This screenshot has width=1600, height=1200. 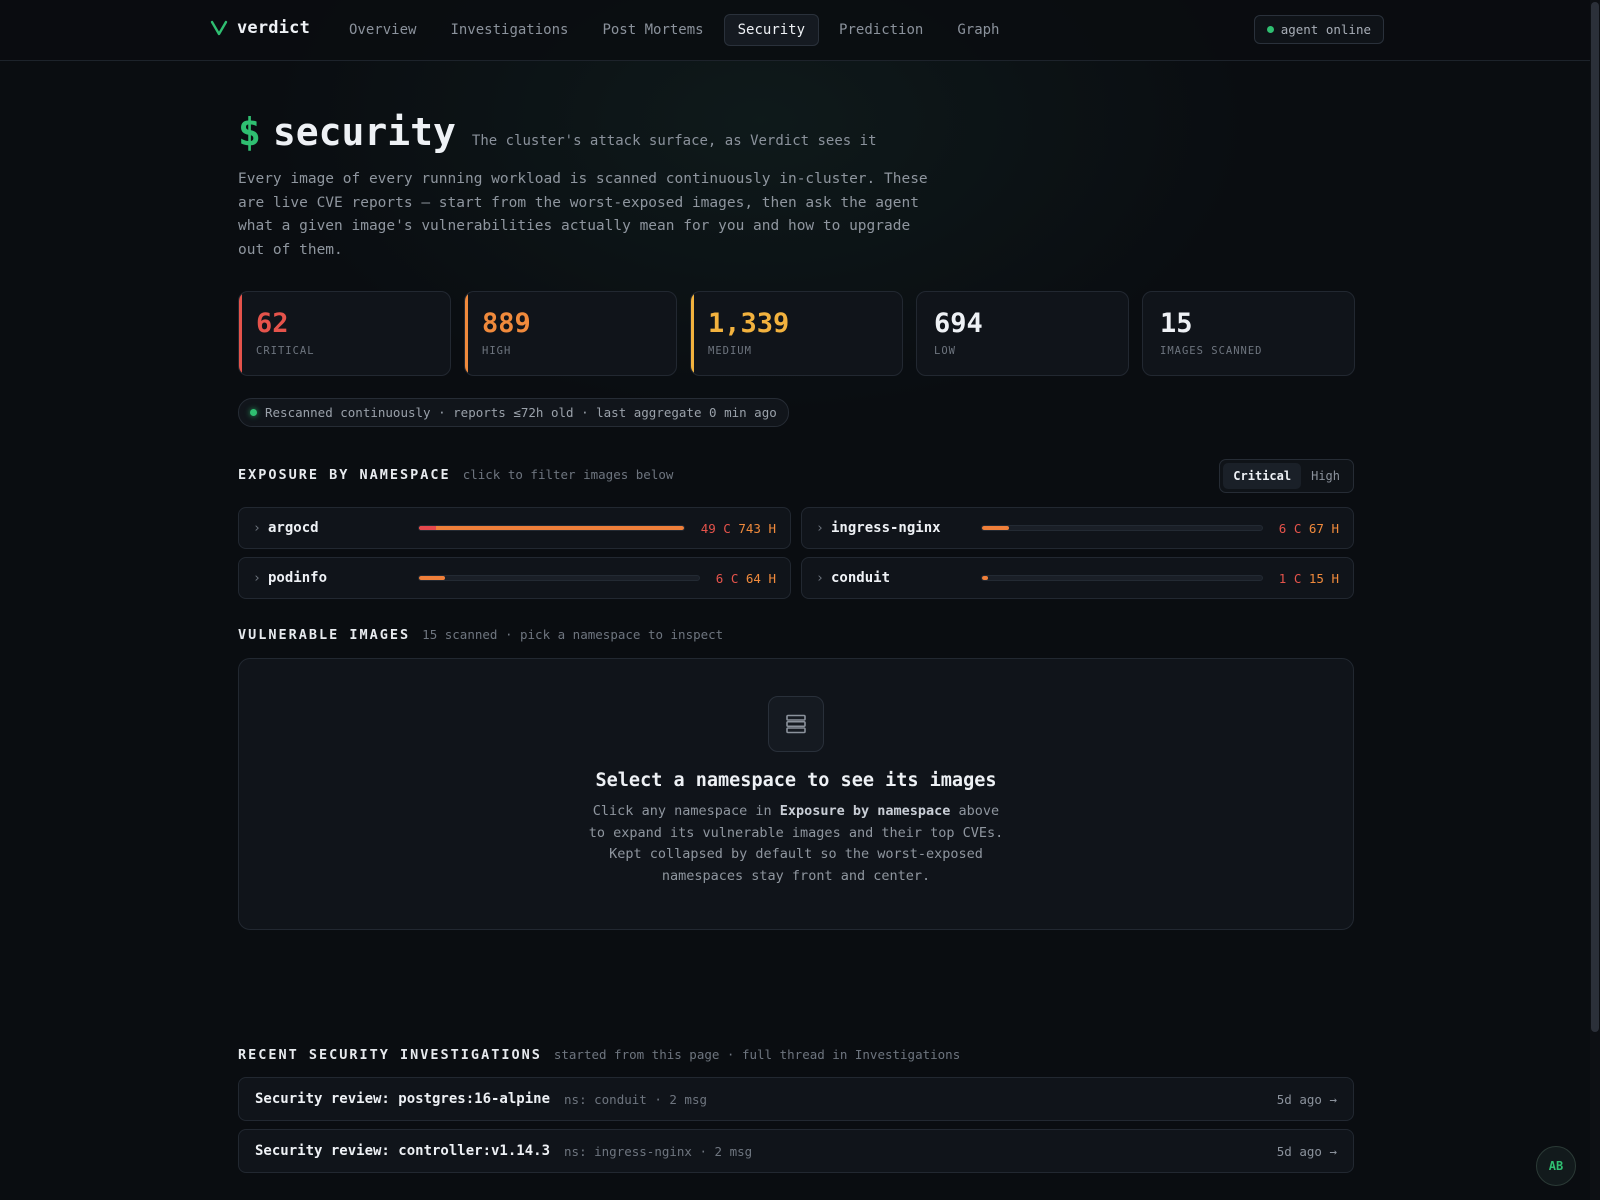 What do you see at coordinates (272, 323) in the screenshot?
I see `stat-value: 62` at bounding box center [272, 323].